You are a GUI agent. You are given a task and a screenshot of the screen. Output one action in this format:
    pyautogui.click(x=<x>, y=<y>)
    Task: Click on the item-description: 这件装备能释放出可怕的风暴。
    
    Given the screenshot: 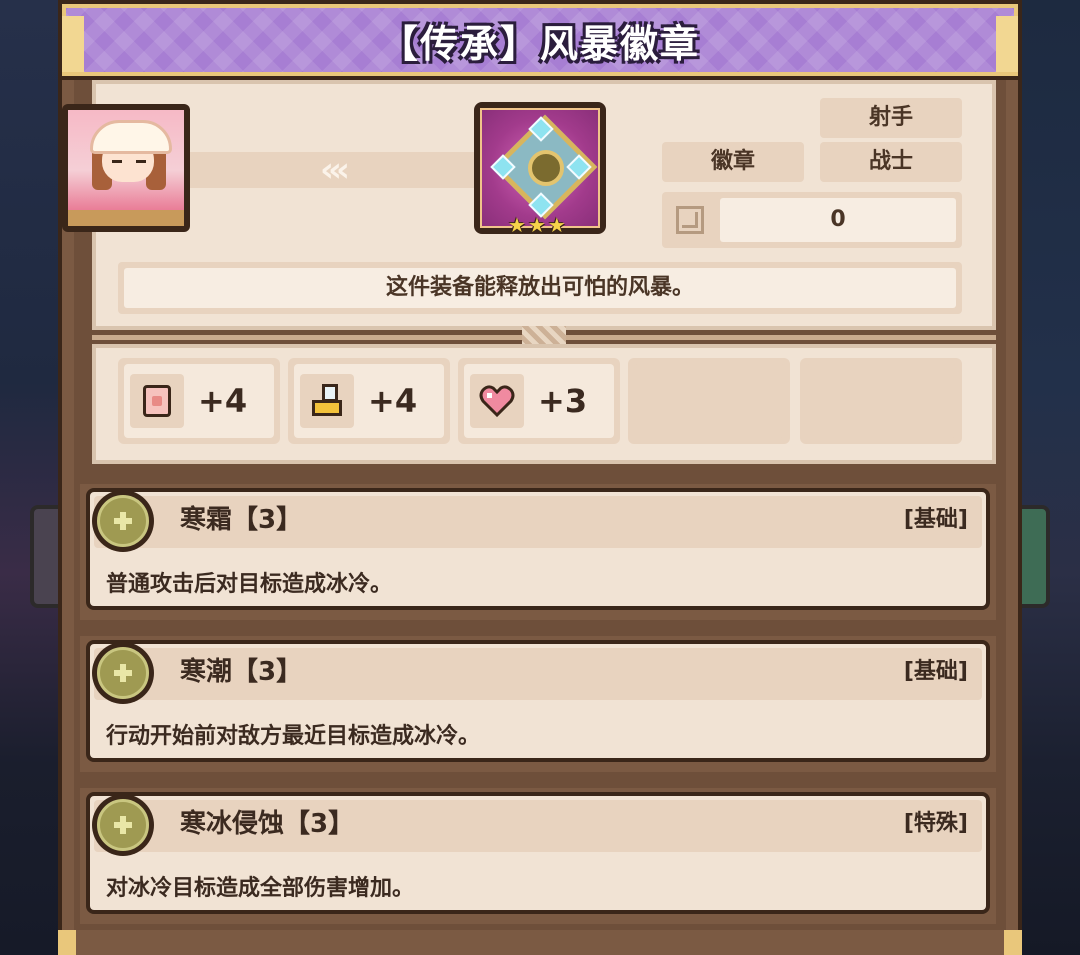 What is the action you would take?
    pyautogui.click(x=540, y=288)
    